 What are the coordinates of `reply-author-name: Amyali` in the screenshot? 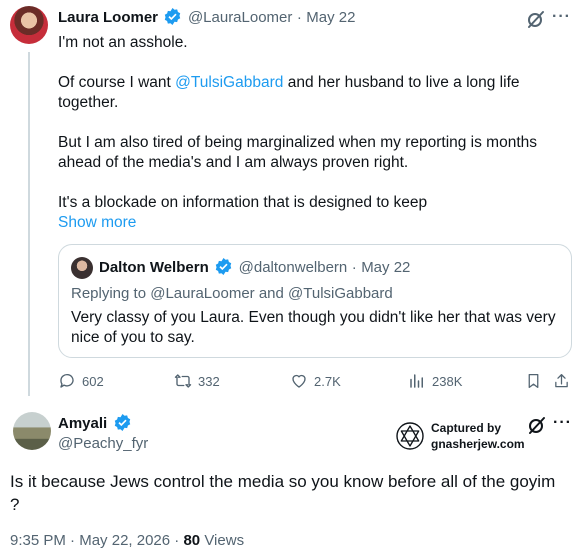 It's located at (82, 423).